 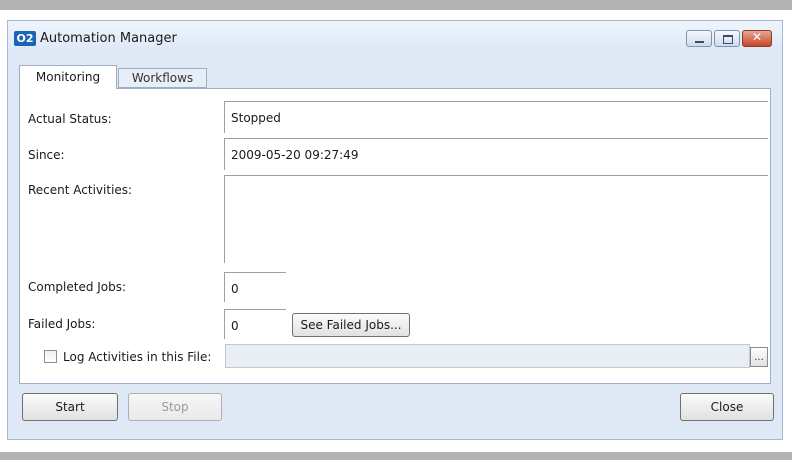 What do you see at coordinates (46, 155) in the screenshot?
I see `since-label: Since:` at bounding box center [46, 155].